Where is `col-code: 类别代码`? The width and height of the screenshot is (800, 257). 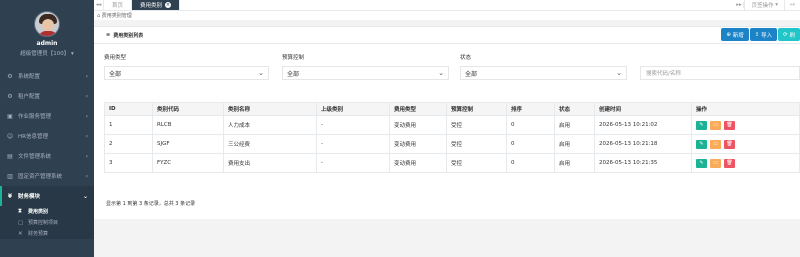
col-code: 类别代码 is located at coordinates (188, 109).